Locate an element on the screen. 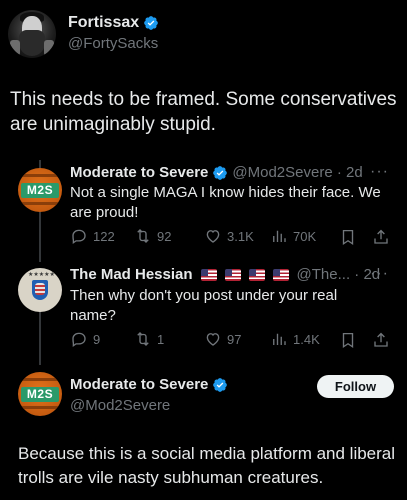  author-name-row: Fortissax is located at coordinates (113, 23).